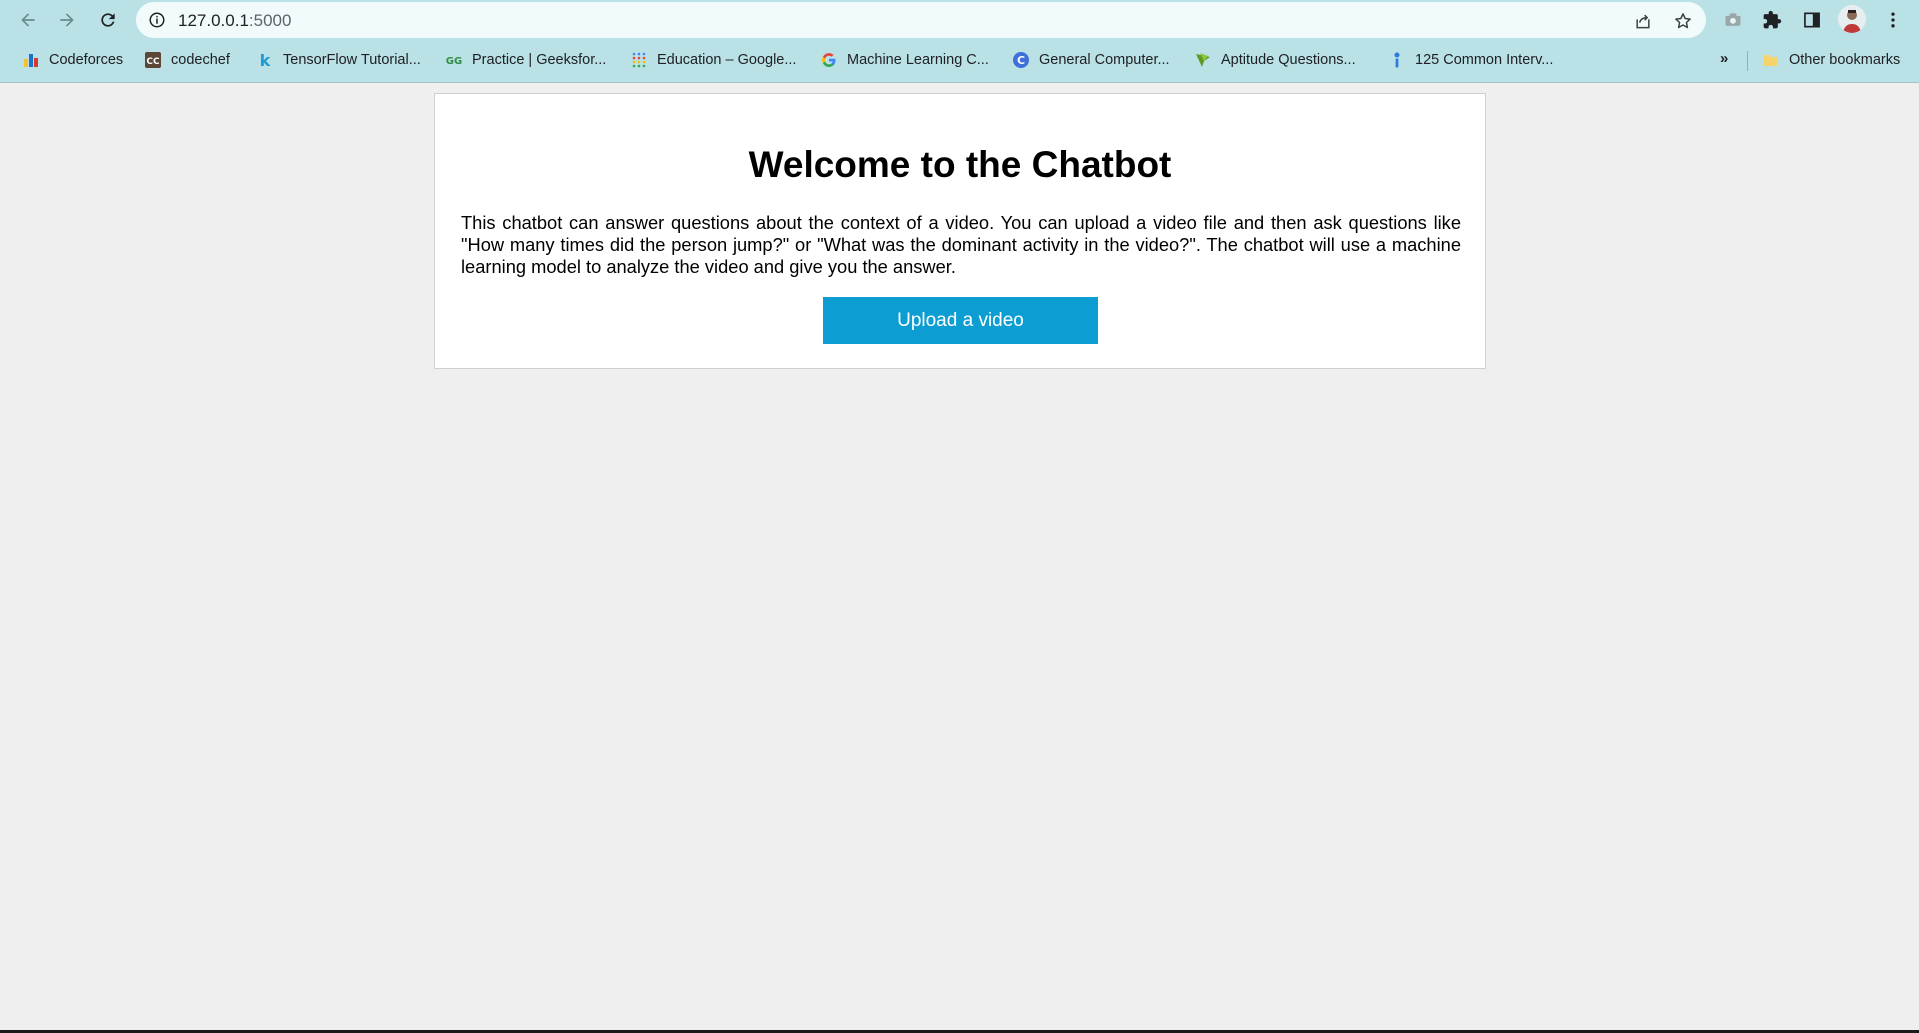  I want to click on geeksforgeeks-icon: GG, so click(454, 60).